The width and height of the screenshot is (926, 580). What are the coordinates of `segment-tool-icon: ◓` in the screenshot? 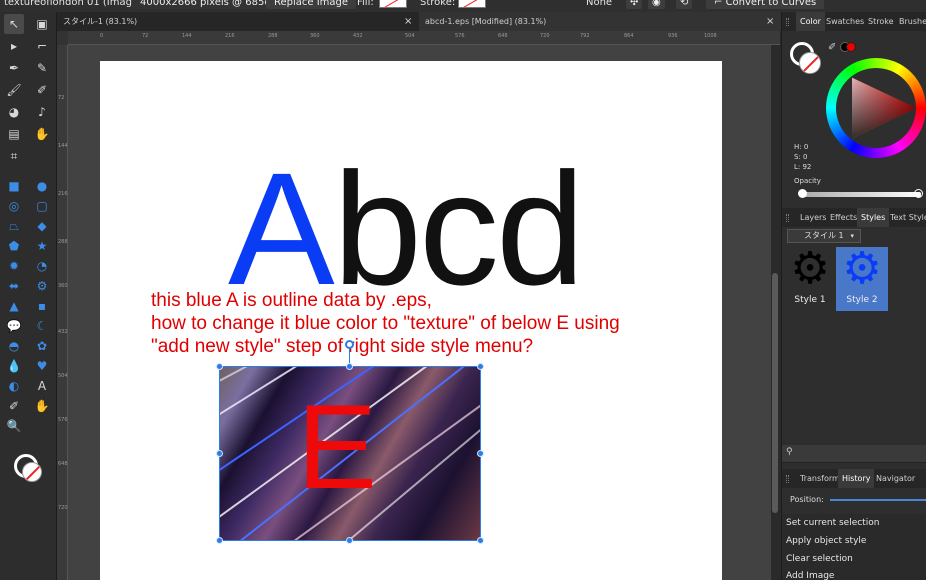 It's located at (14, 346).